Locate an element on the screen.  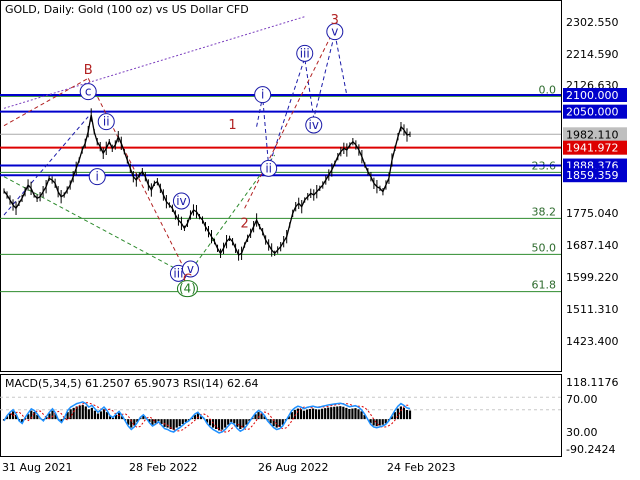
price-tick-label: 1775.040 is located at coordinates (592, 213).